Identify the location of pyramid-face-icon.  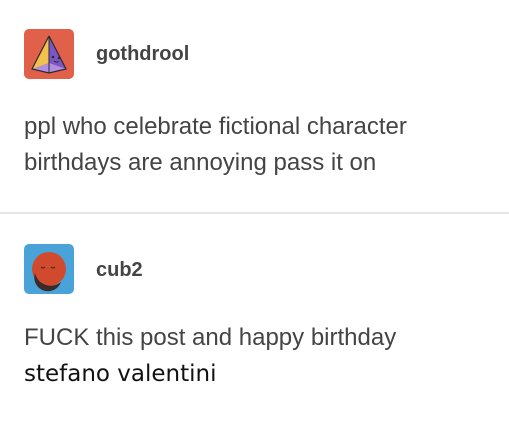
(49, 54).